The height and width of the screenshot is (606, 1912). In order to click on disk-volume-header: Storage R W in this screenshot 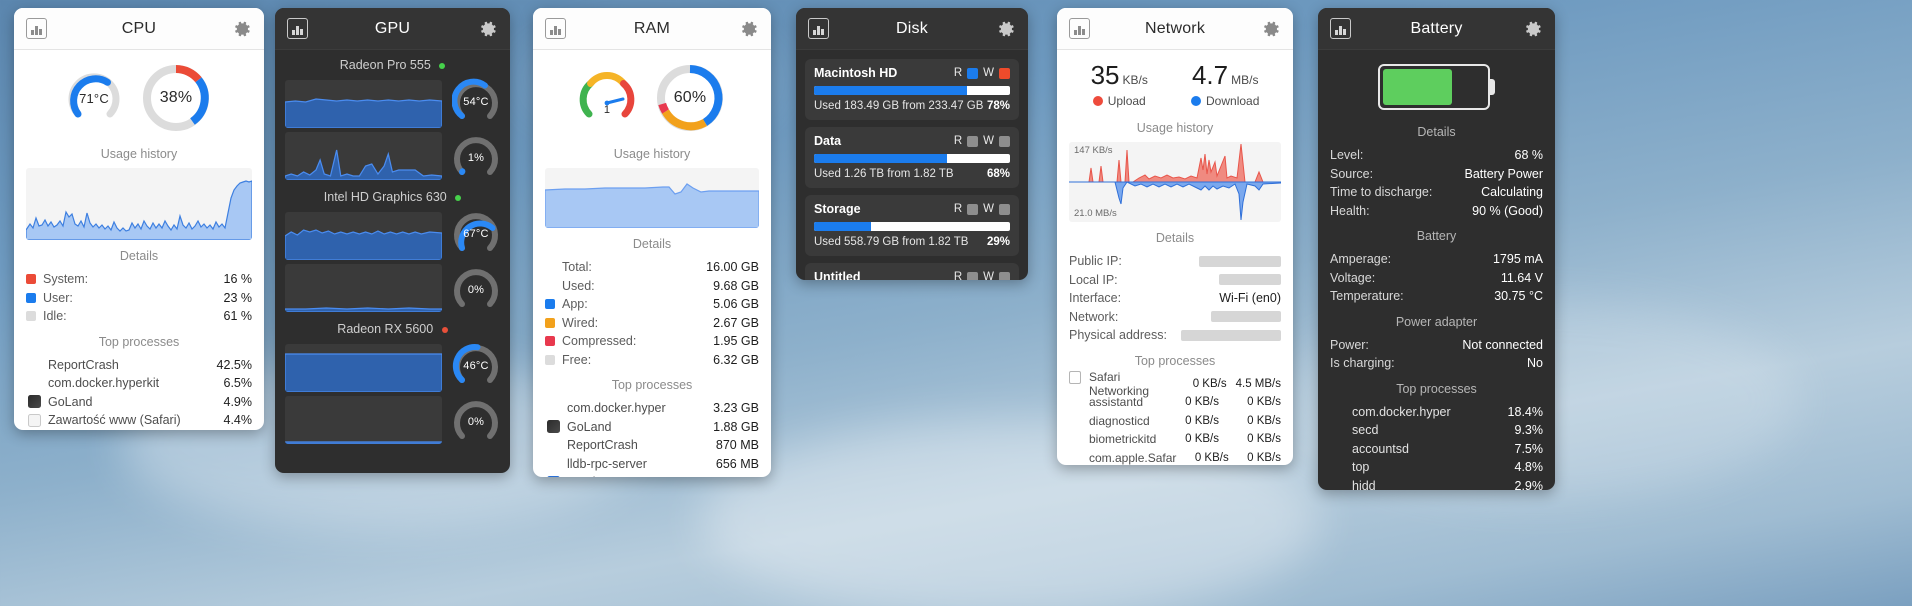, I will do `click(912, 209)`.